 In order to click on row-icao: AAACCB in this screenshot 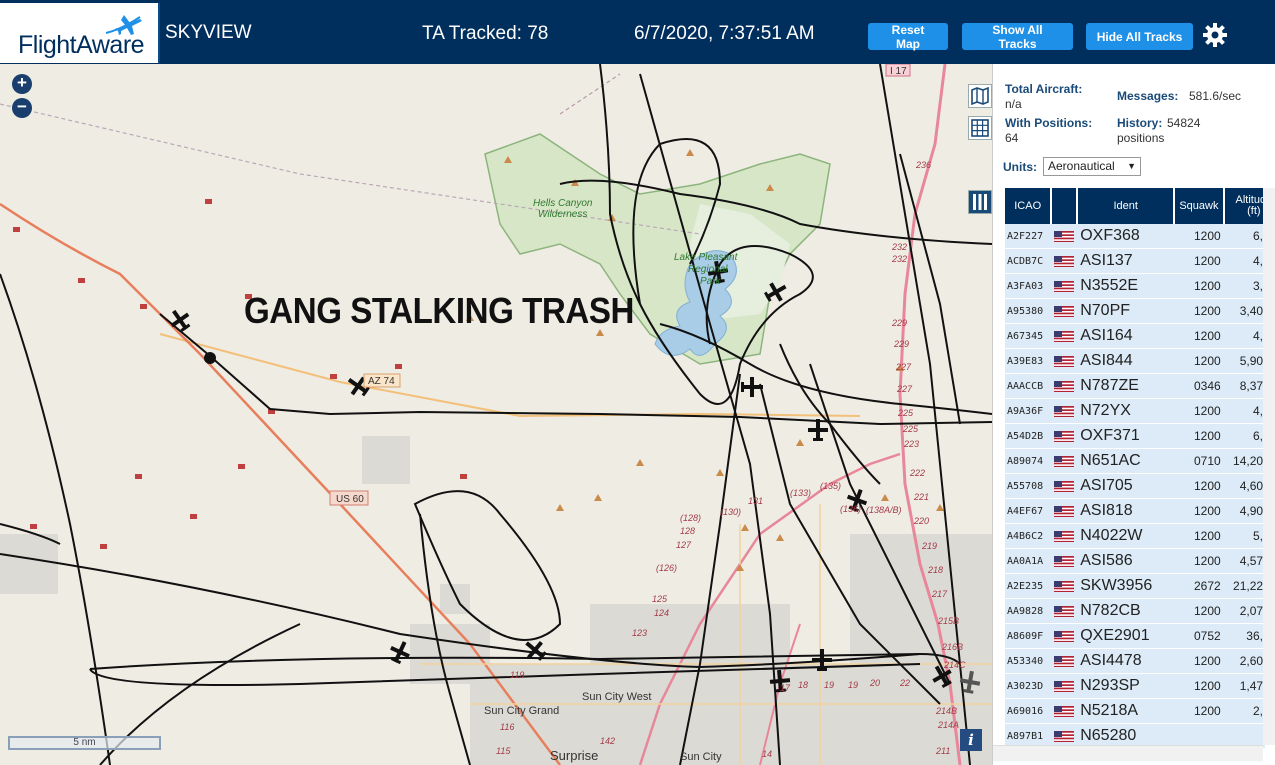, I will do `click(1029, 386)`.